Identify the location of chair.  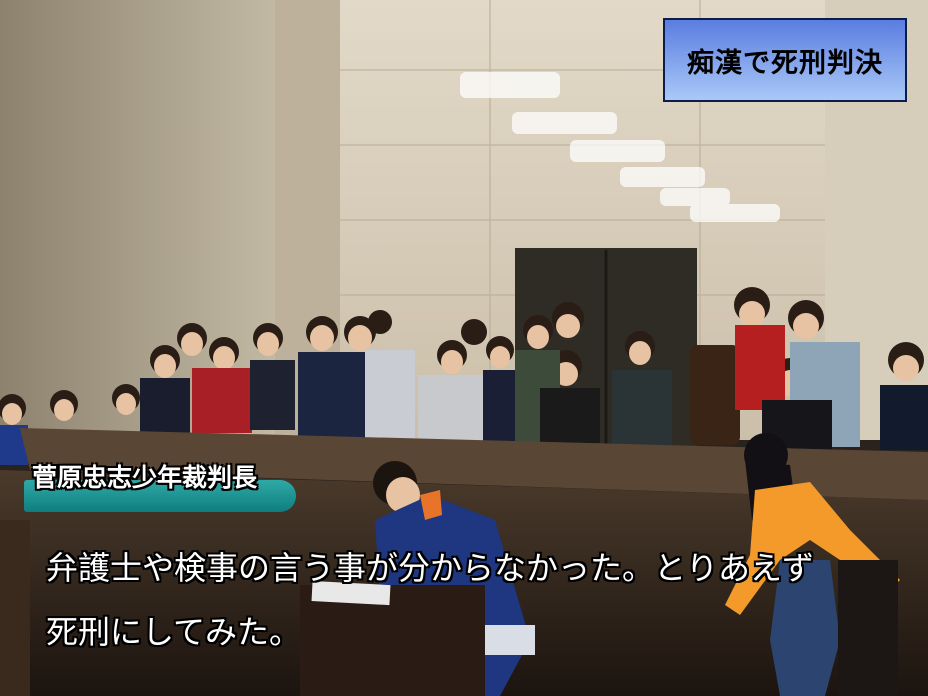
(715, 395).